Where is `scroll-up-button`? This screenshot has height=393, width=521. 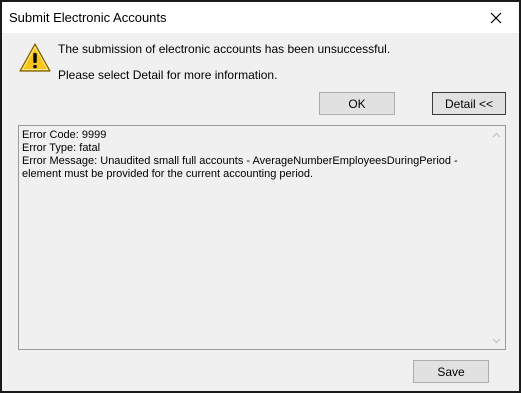
scroll-up-button is located at coordinates (496, 134).